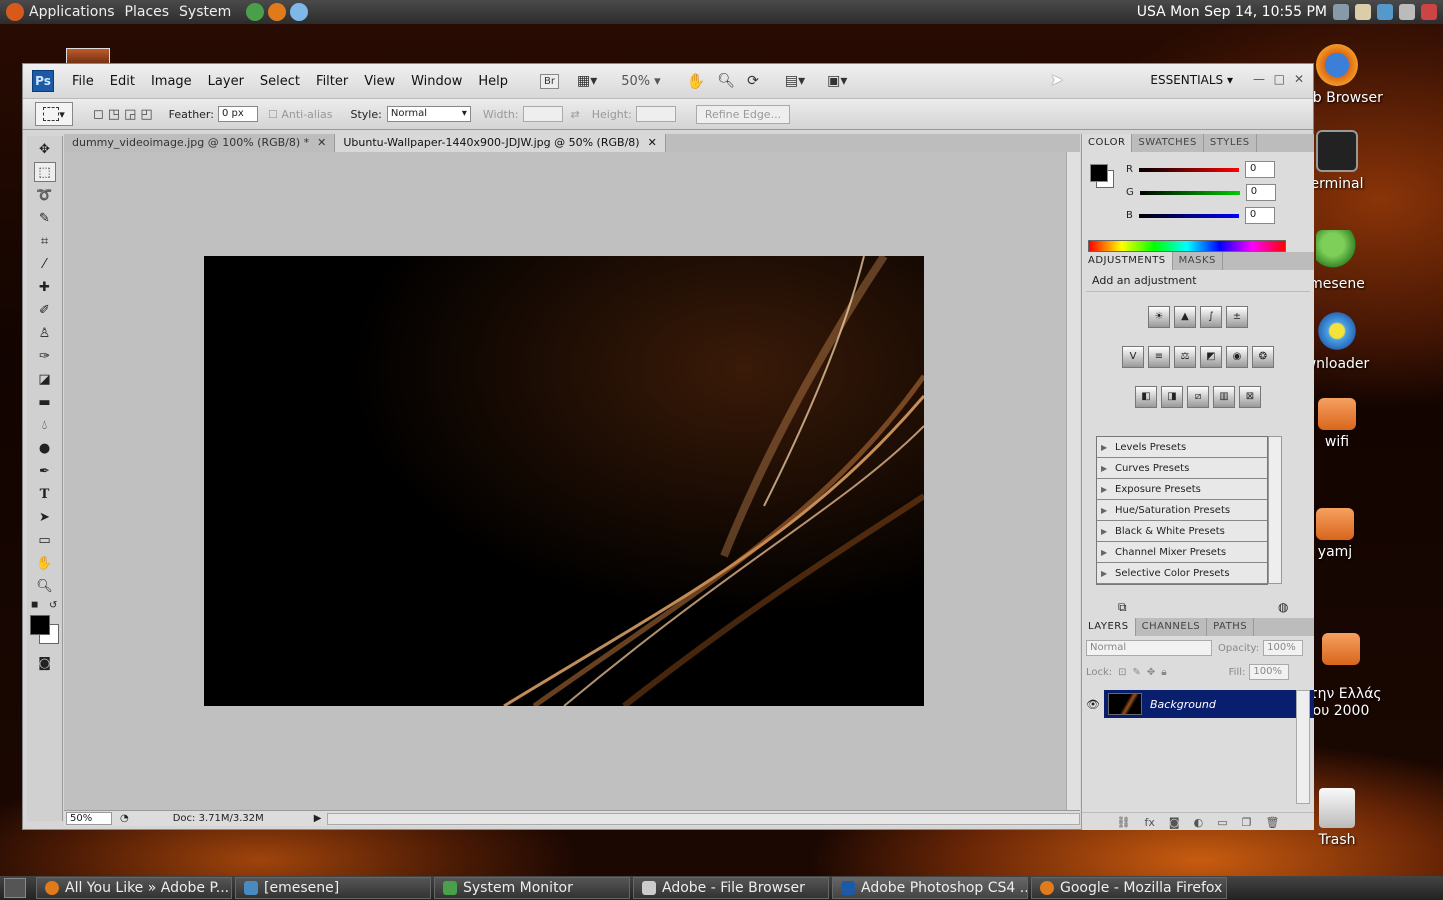 The height and width of the screenshot is (900, 1443). What do you see at coordinates (45, 241) in the screenshot?
I see `crop-tool-icon: ⌗` at bounding box center [45, 241].